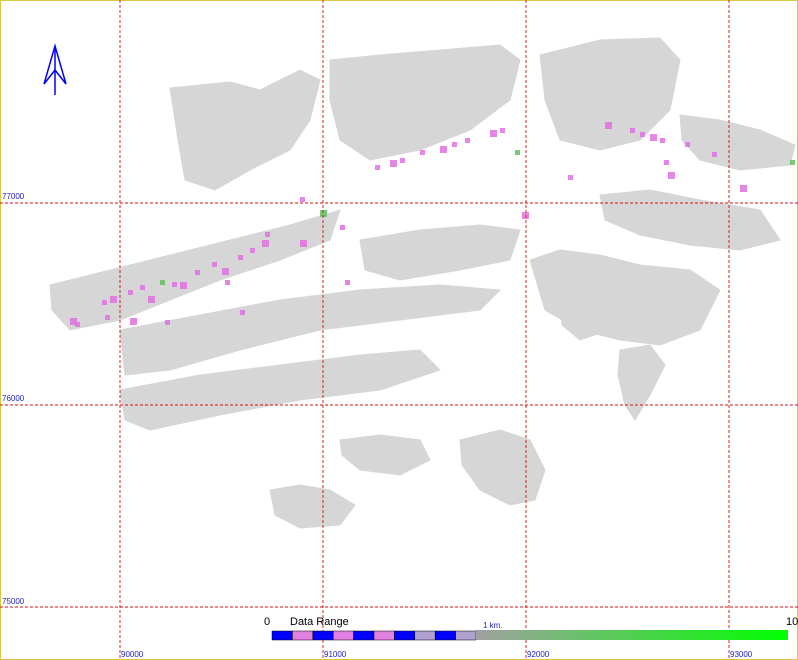  I want to click on legend-title: Data Range, so click(319, 622).